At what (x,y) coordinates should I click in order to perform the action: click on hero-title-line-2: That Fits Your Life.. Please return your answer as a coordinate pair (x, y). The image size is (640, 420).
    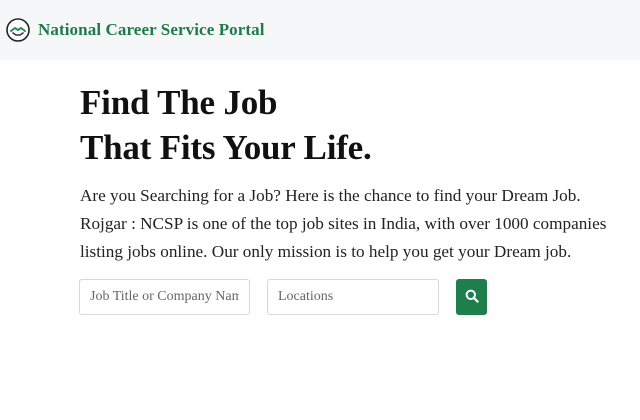
    Looking at the image, I should click on (226, 147).